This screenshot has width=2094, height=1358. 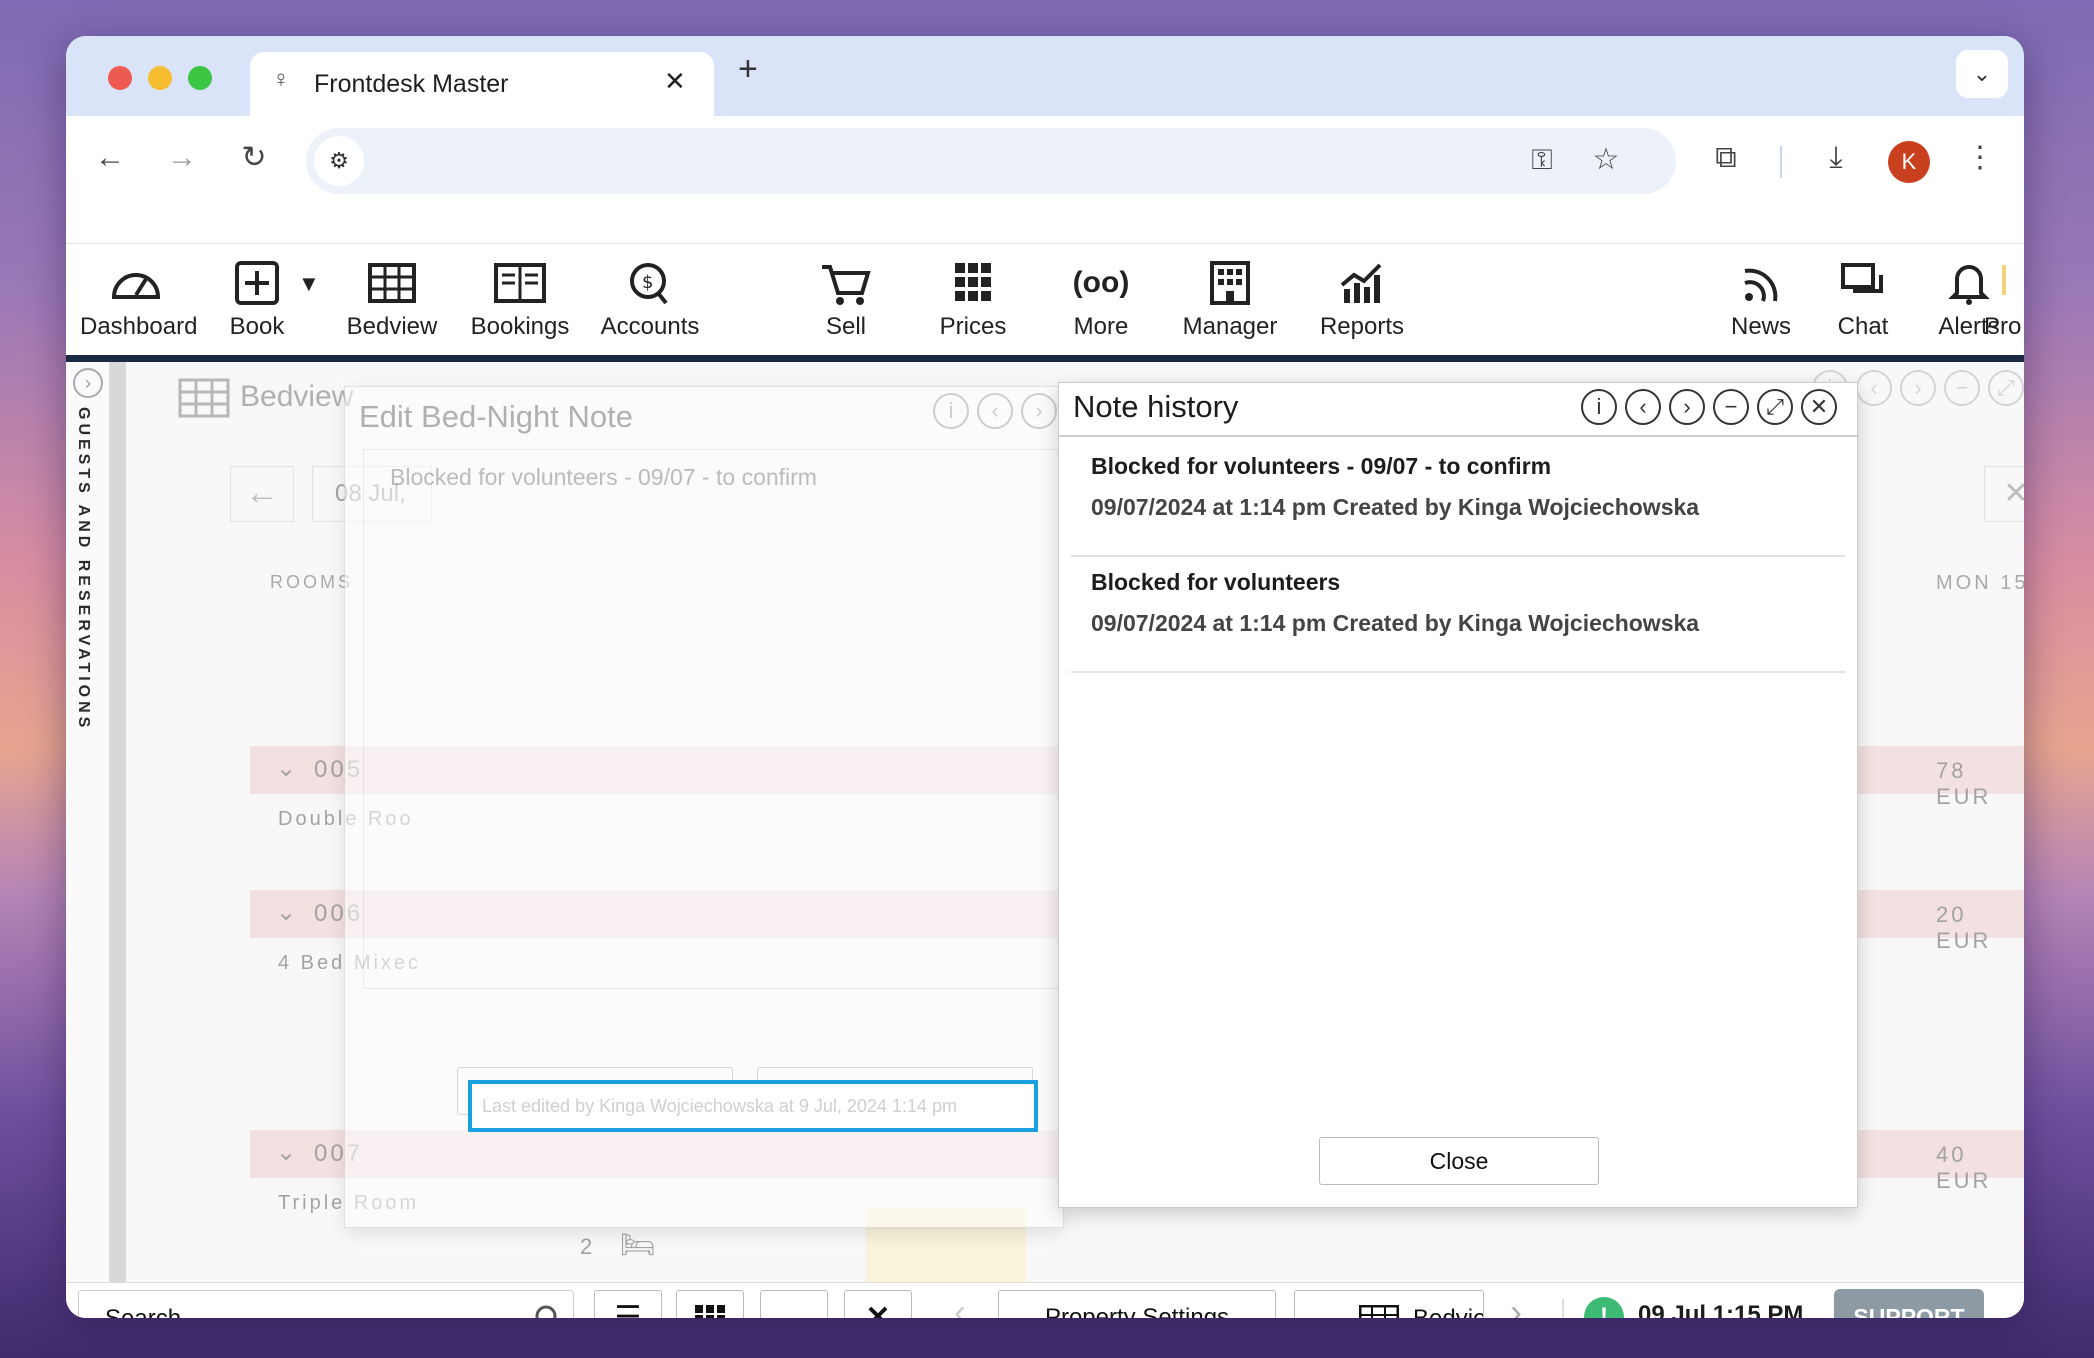 I want to click on collapse-button: ⌄, so click(x=794, y=1304).